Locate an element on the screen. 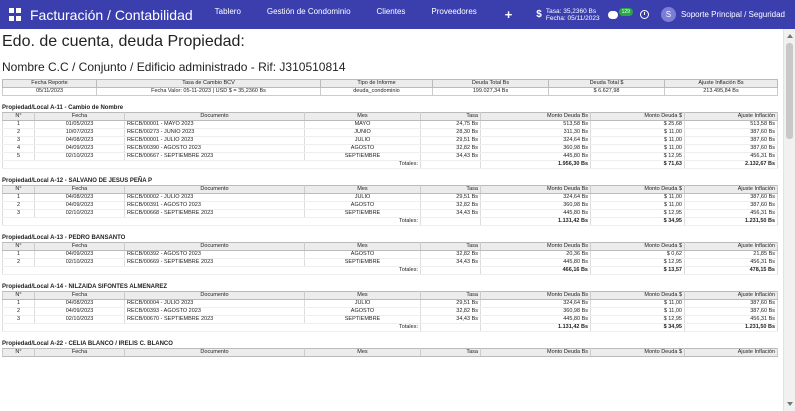 The image size is (795, 411). table-cell: $ 0,62 is located at coordinates (637, 254).